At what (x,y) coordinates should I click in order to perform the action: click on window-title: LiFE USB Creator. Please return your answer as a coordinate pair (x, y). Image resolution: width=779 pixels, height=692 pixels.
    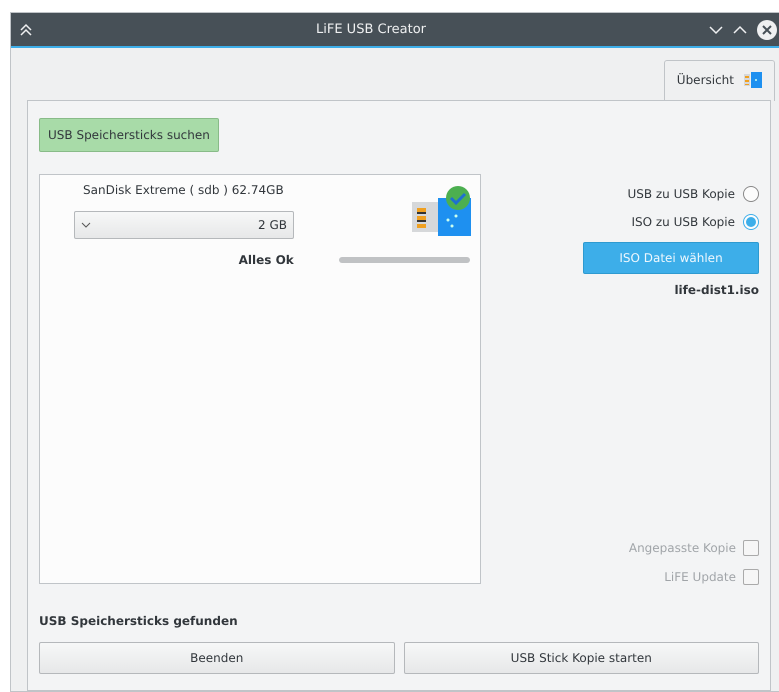
    Looking at the image, I should click on (371, 29).